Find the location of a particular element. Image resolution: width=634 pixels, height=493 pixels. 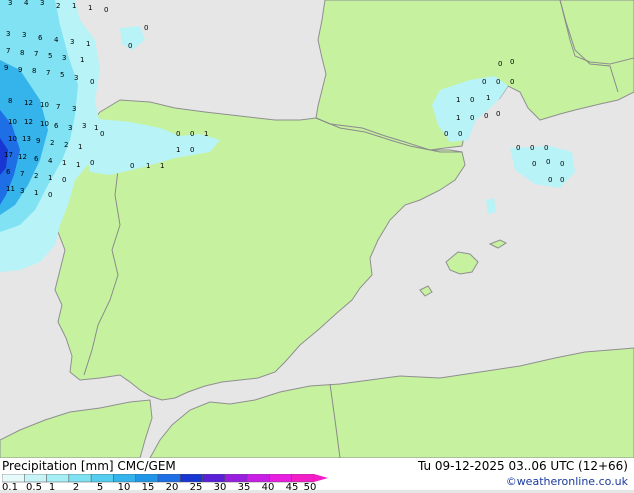

credit-link: ©weatheronline.co.uk is located at coordinates (567, 481).